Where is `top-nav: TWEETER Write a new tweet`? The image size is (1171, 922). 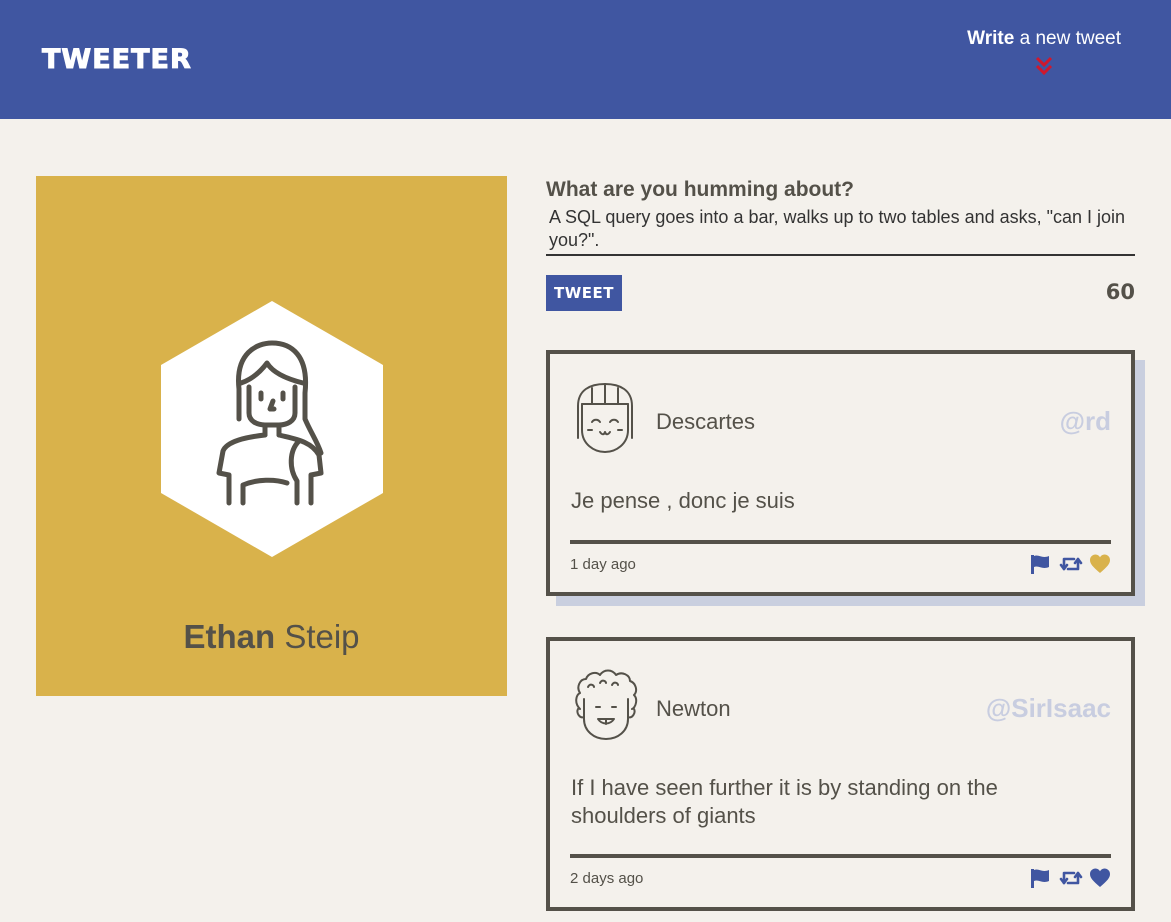 top-nav: TWEETER Write a new tweet is located at coordinates (585, 59).